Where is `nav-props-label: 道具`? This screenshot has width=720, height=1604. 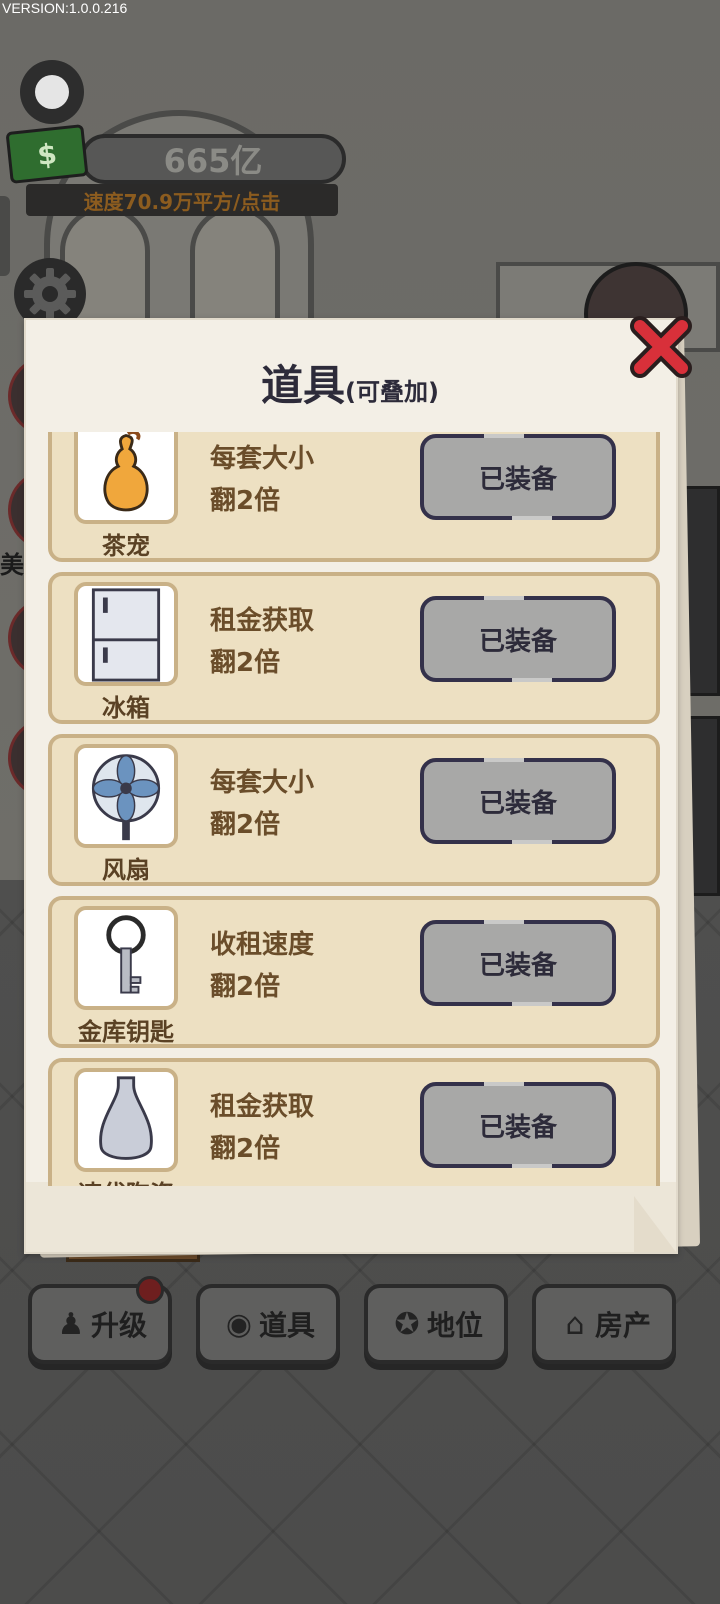 nav-props-label: 道具 is located at coordinates (286, 1325).